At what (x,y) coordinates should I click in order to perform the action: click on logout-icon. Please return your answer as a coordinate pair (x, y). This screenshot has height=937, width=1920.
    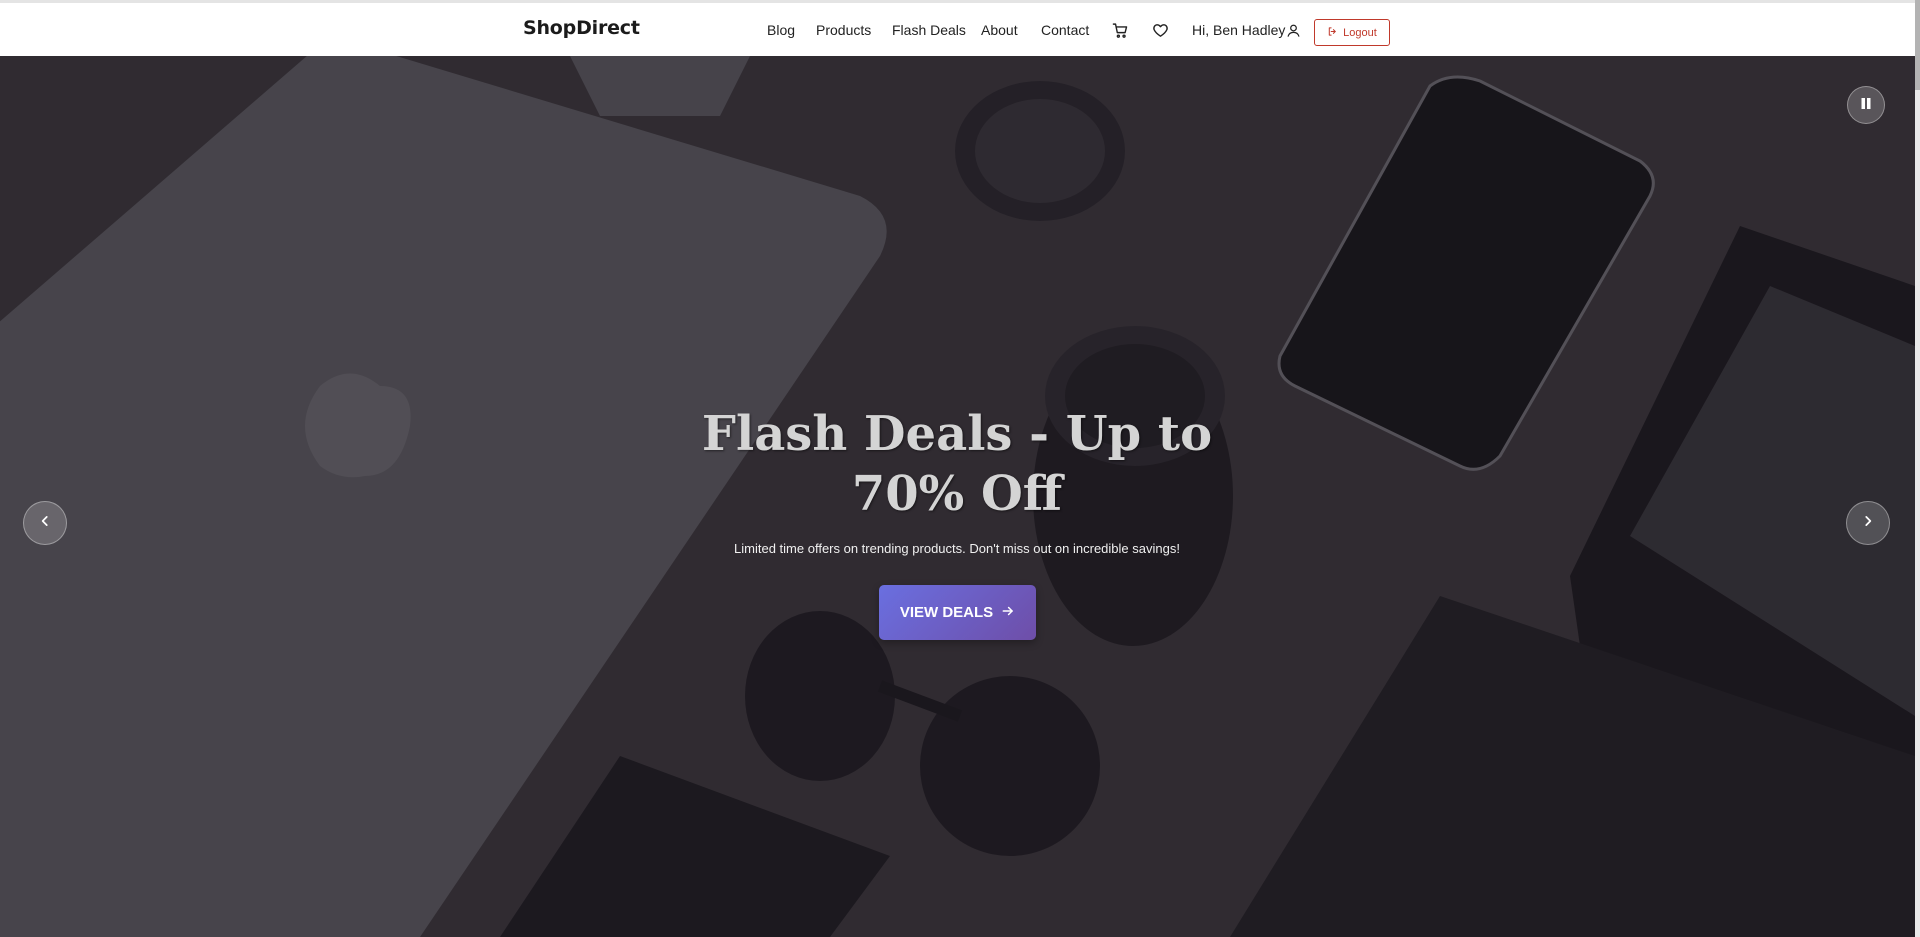
    Looking at the image, I should click on (1332, 33).